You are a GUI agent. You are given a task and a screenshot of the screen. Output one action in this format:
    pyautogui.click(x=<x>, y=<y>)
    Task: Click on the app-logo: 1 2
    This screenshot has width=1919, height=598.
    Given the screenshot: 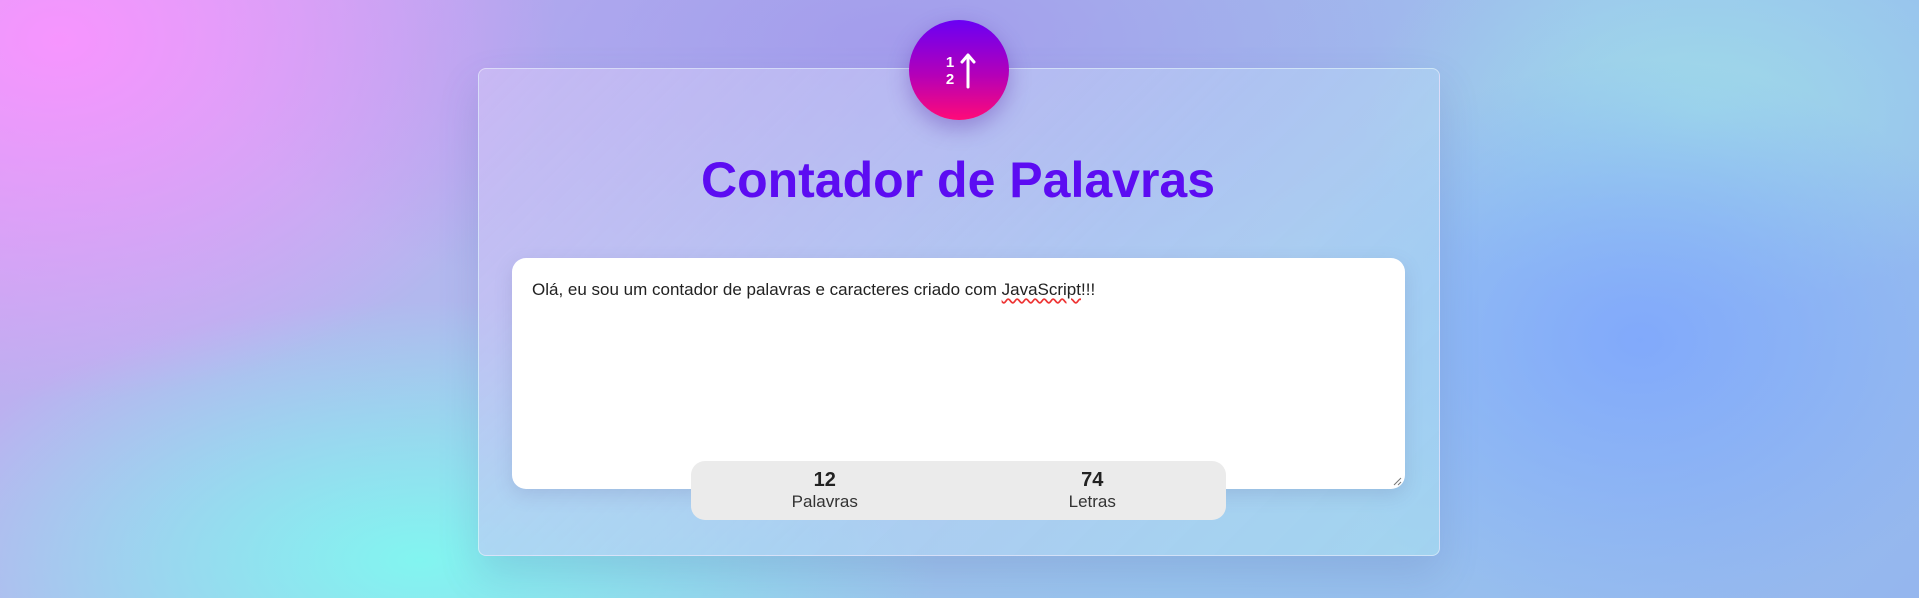 What is the action you would take?
    pyautogui.click(x=959, y=70)
    